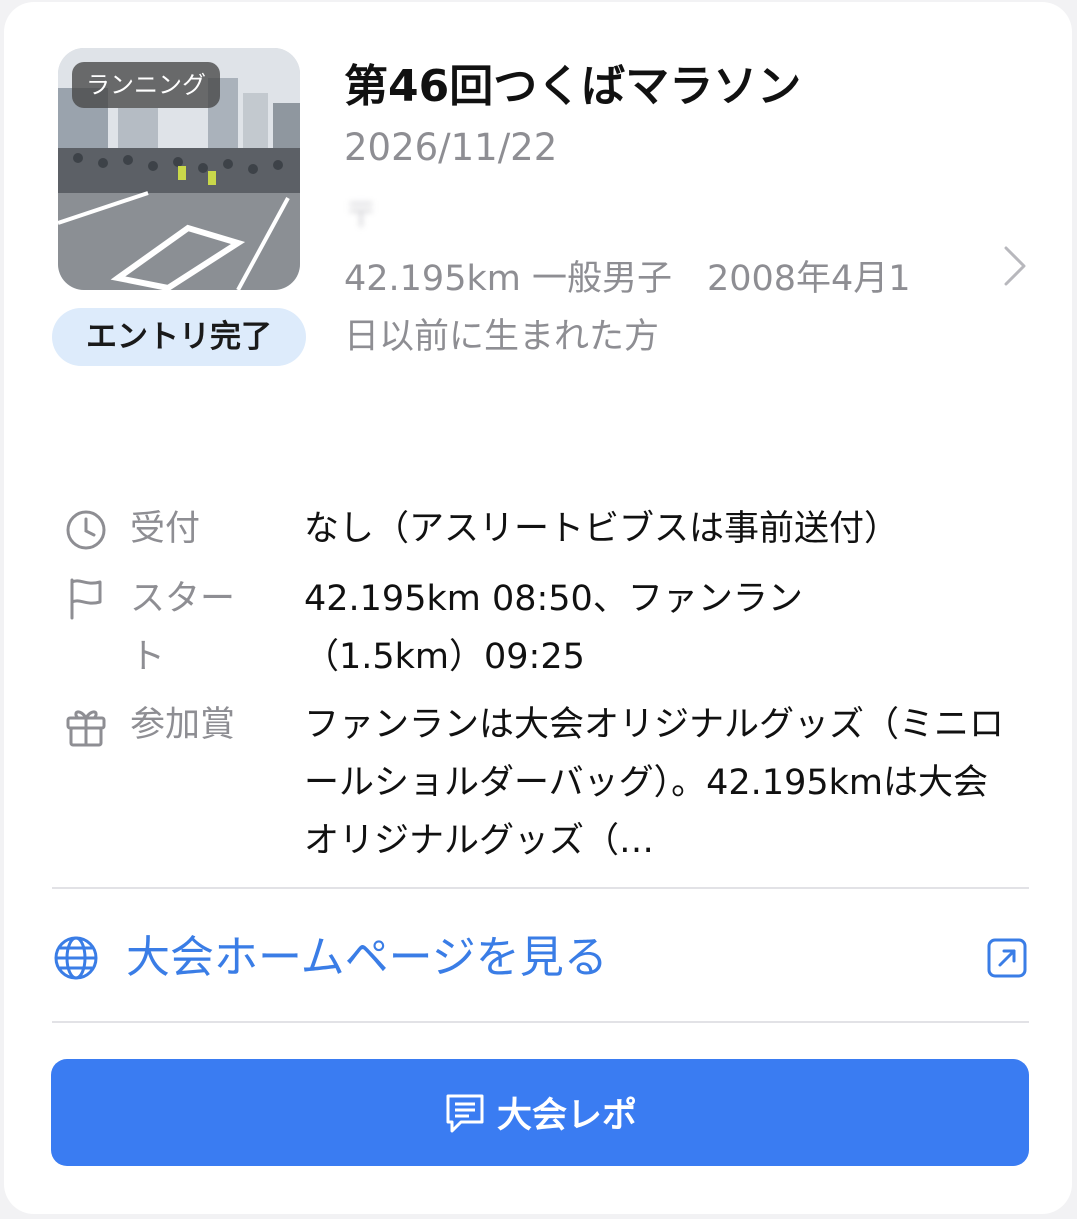 The height and width of the screenshot is (1219, 1077). What do you see at coordinates (367, 957) in the screenshot?
I see `homepage-label: 大会ホームページを見る` at bounding box center [367, 957].